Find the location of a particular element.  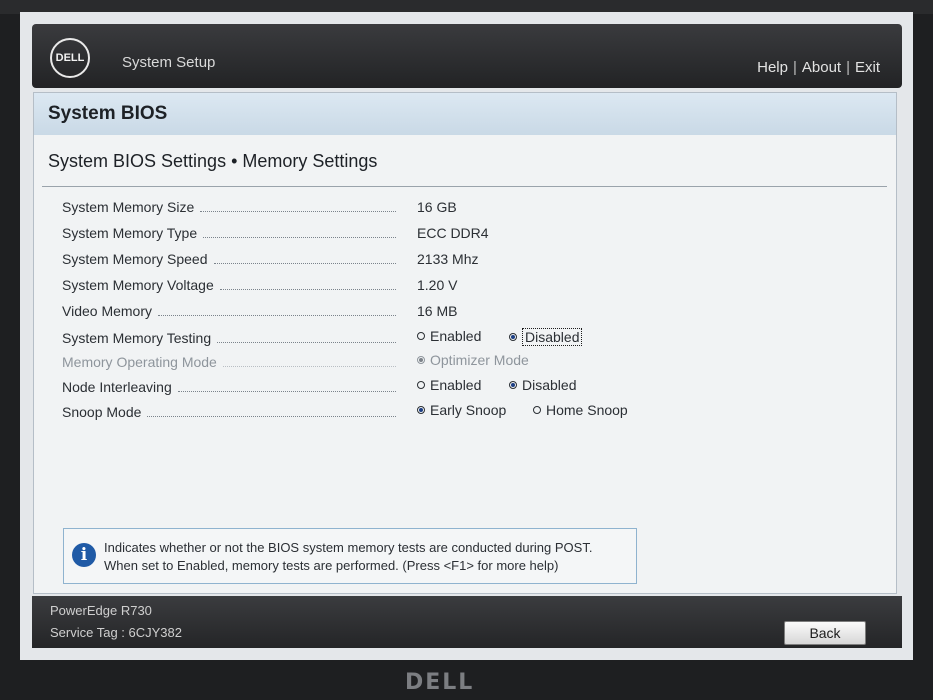

setting-label: Snoop Mode is located at coordinates (231, 412).